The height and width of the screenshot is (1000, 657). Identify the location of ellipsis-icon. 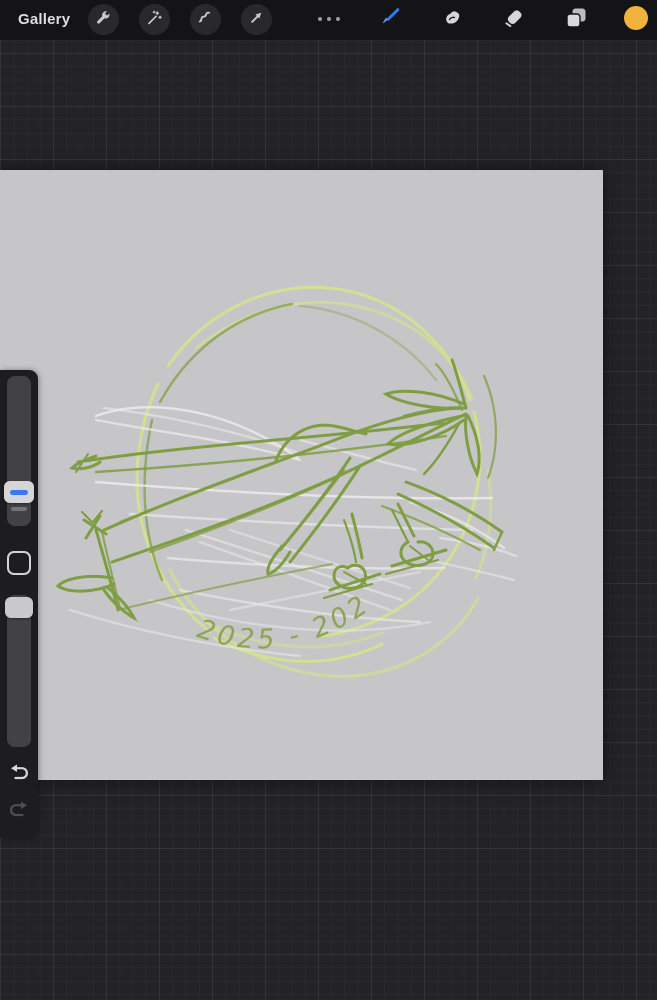
(329, 20).